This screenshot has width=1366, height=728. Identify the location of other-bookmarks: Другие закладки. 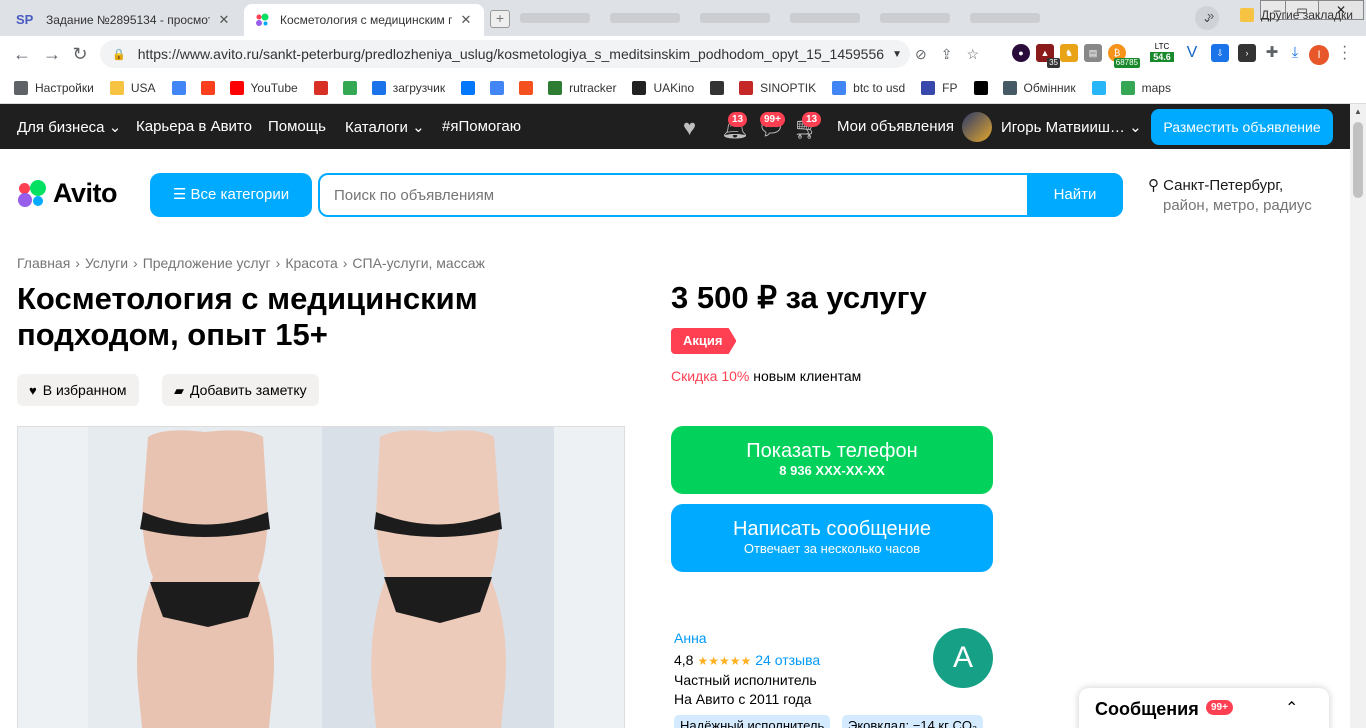
(1296, 15).